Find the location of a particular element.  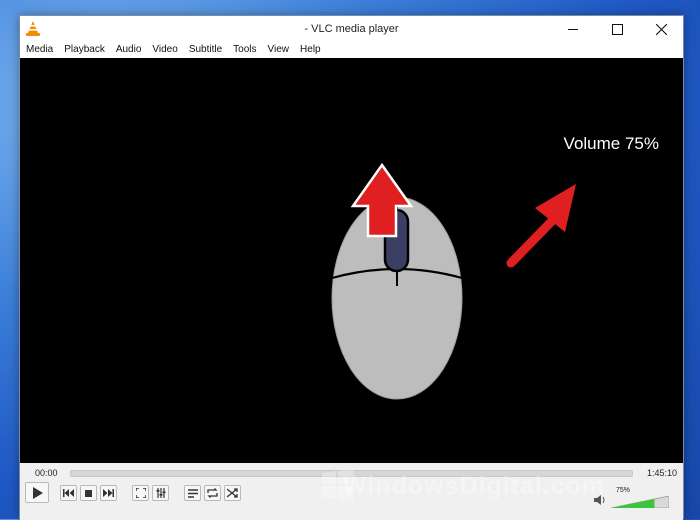

extended-settings-icon is located at coordinates (160, 493).